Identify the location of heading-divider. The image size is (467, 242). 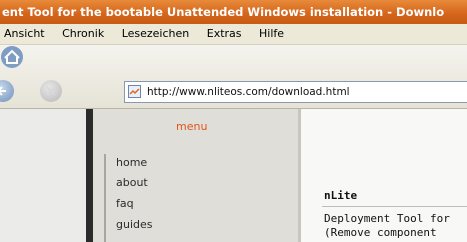
(394, 206).